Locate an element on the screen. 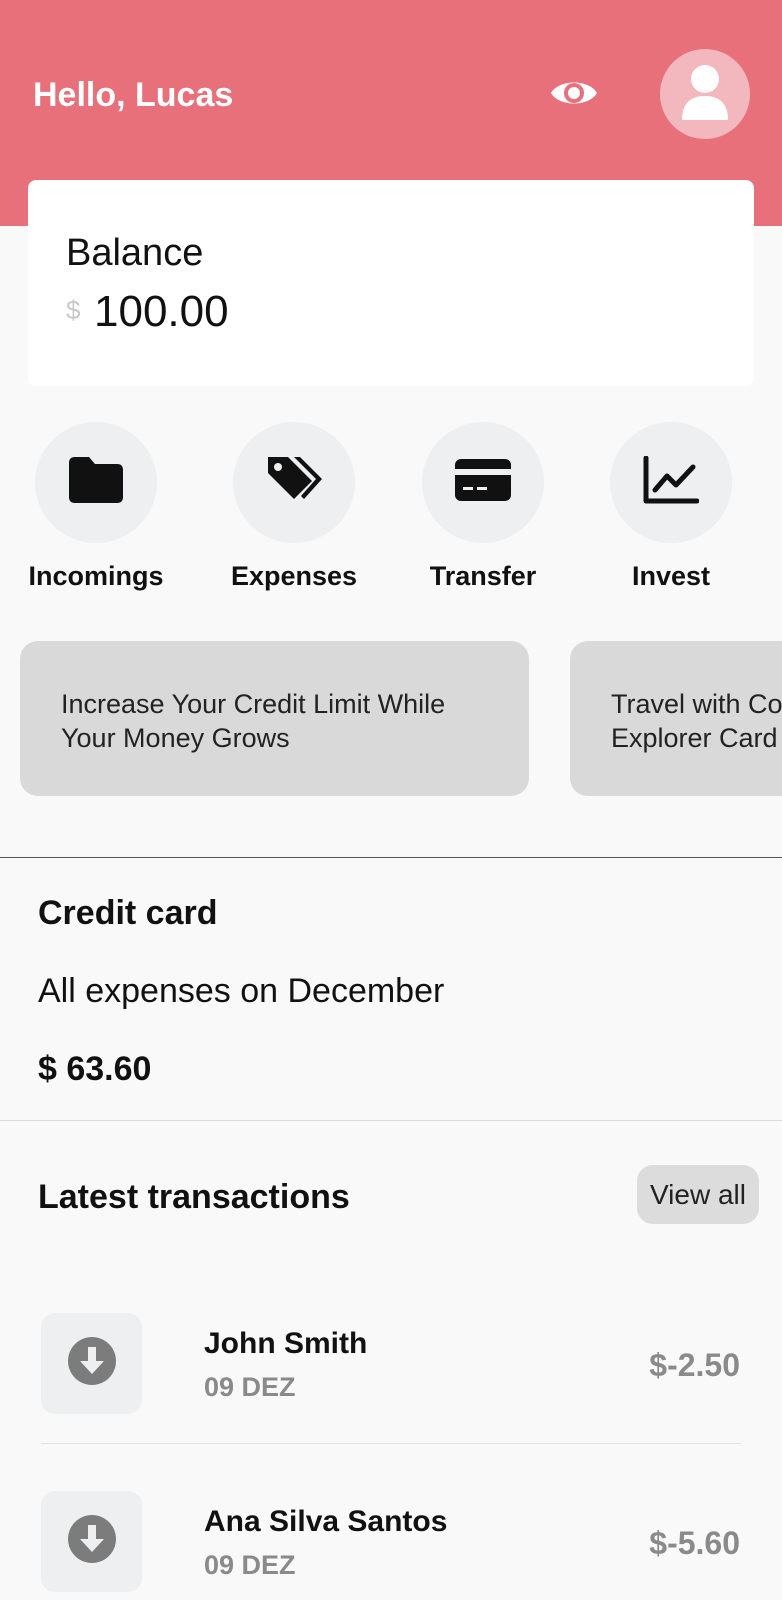 The image size is (782, 1600). balance-card: Balance $ 100.00 is located at coordinates (391, 283).